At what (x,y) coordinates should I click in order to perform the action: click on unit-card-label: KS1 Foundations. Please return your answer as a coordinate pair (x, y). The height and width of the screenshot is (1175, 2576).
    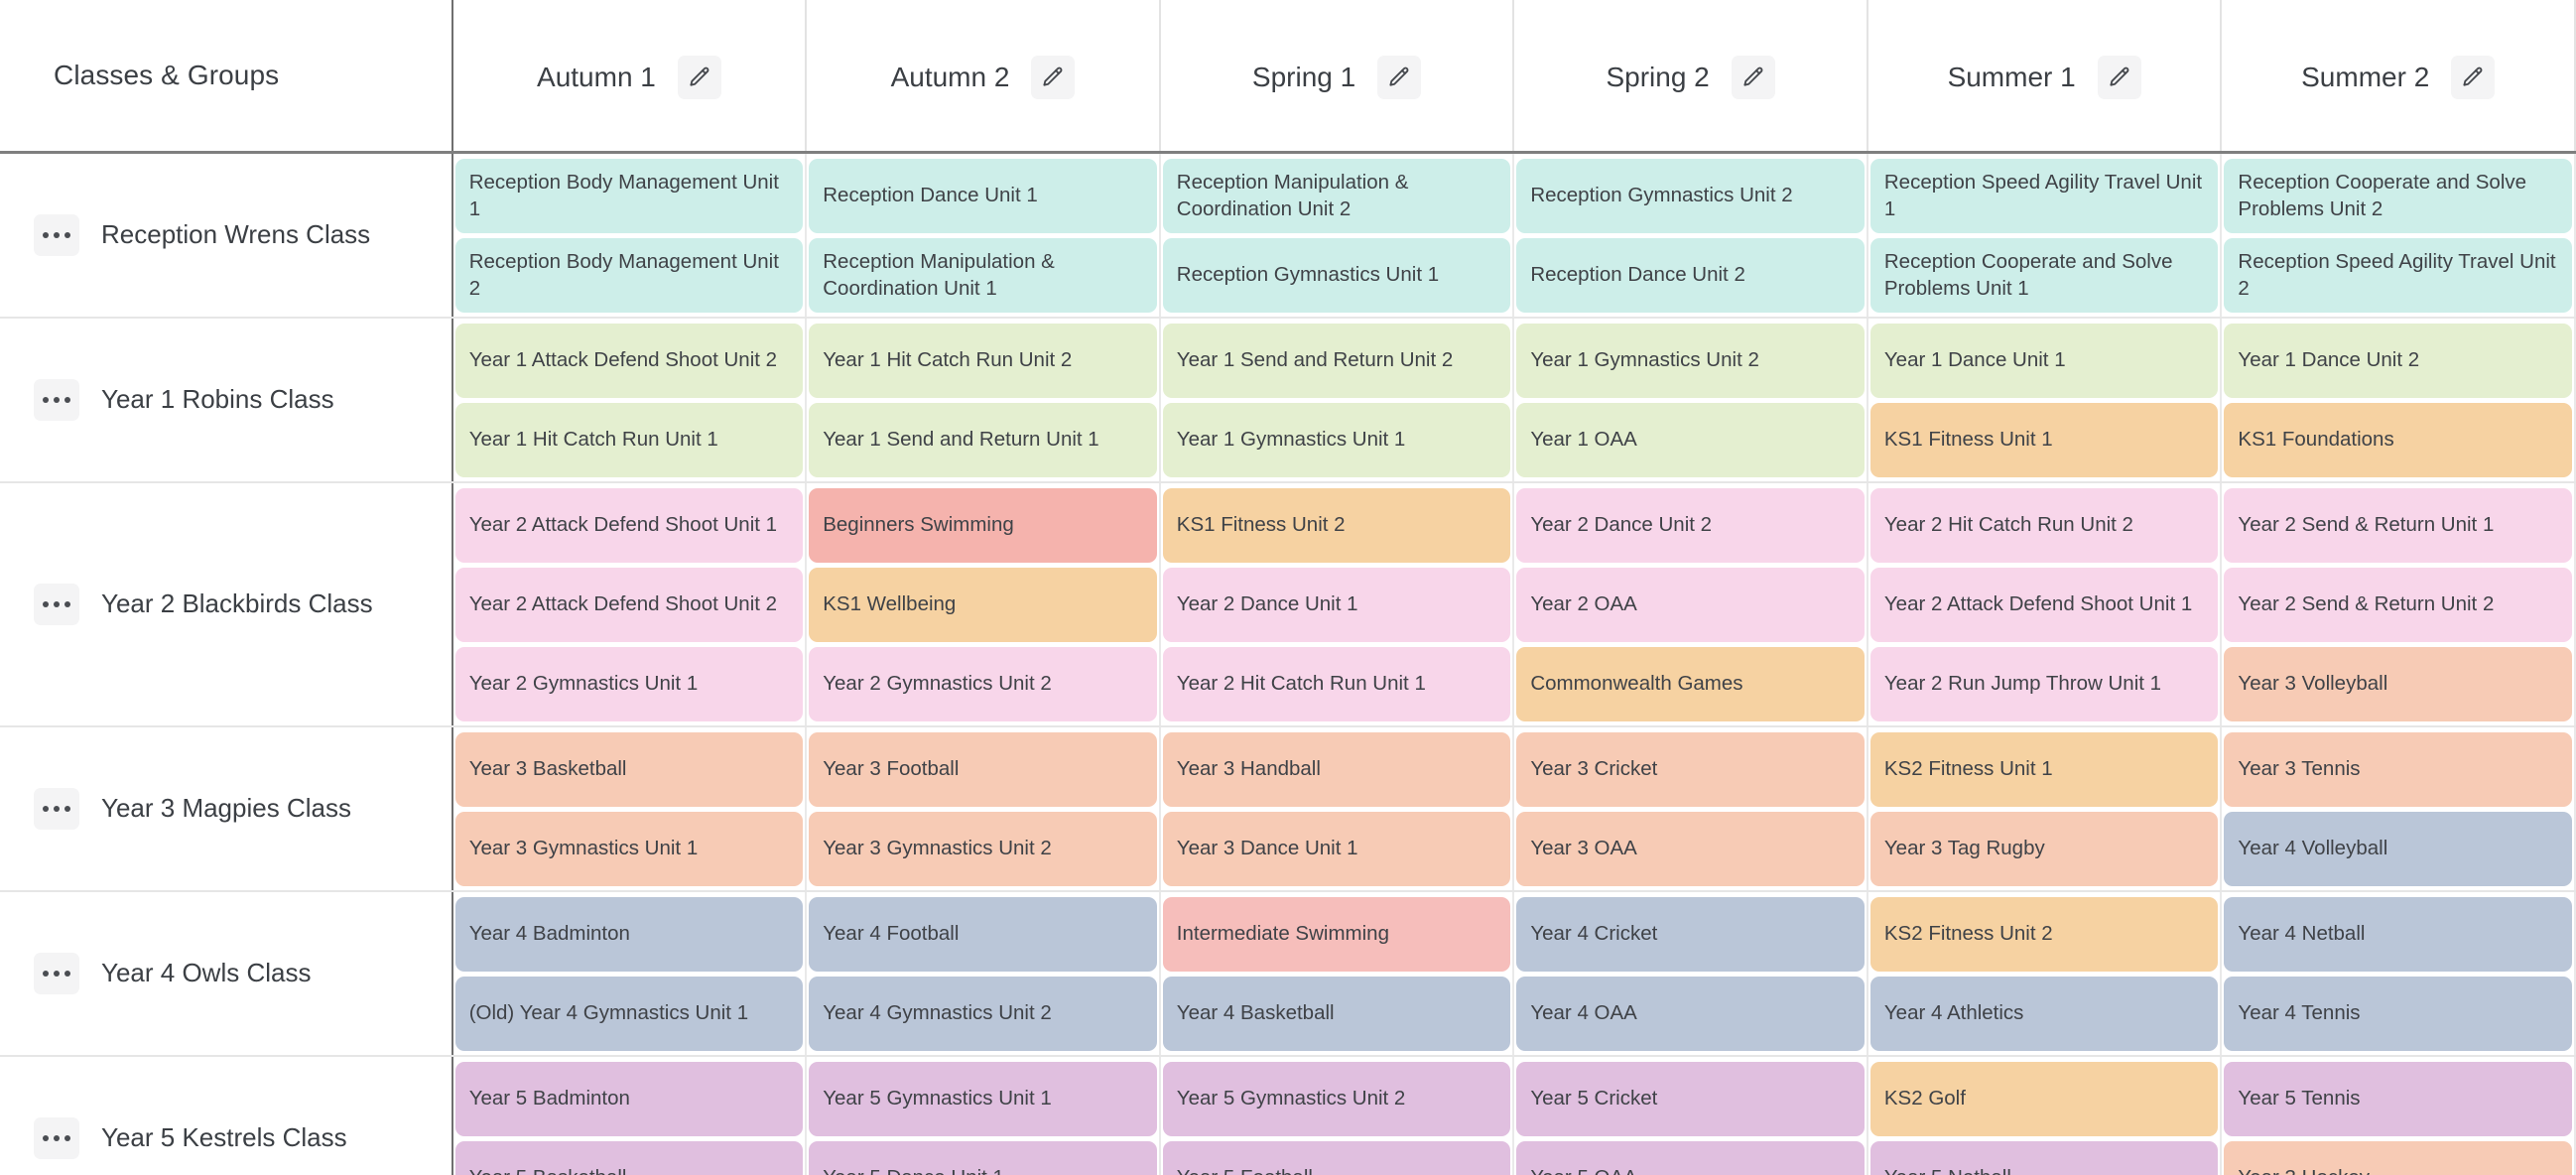
    Looking at the image, I should click on (2316, 440).